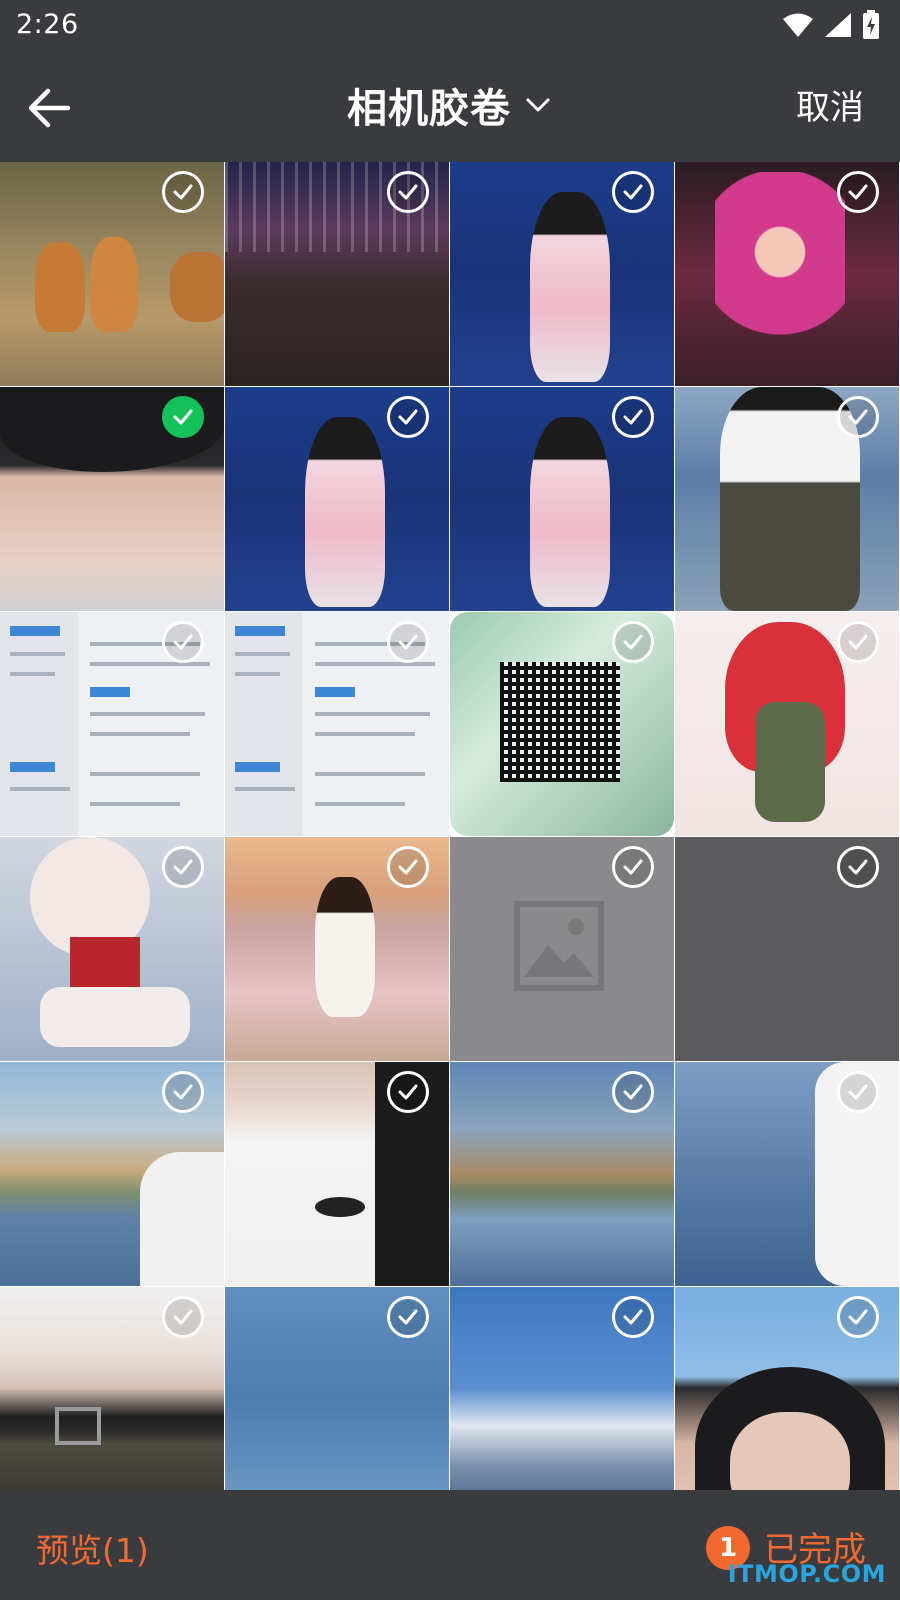 The image size is (900, 1600). Describe the element at coordinates (559, 946) in the screenshot. I see `image-placeholder-icon` at that location.